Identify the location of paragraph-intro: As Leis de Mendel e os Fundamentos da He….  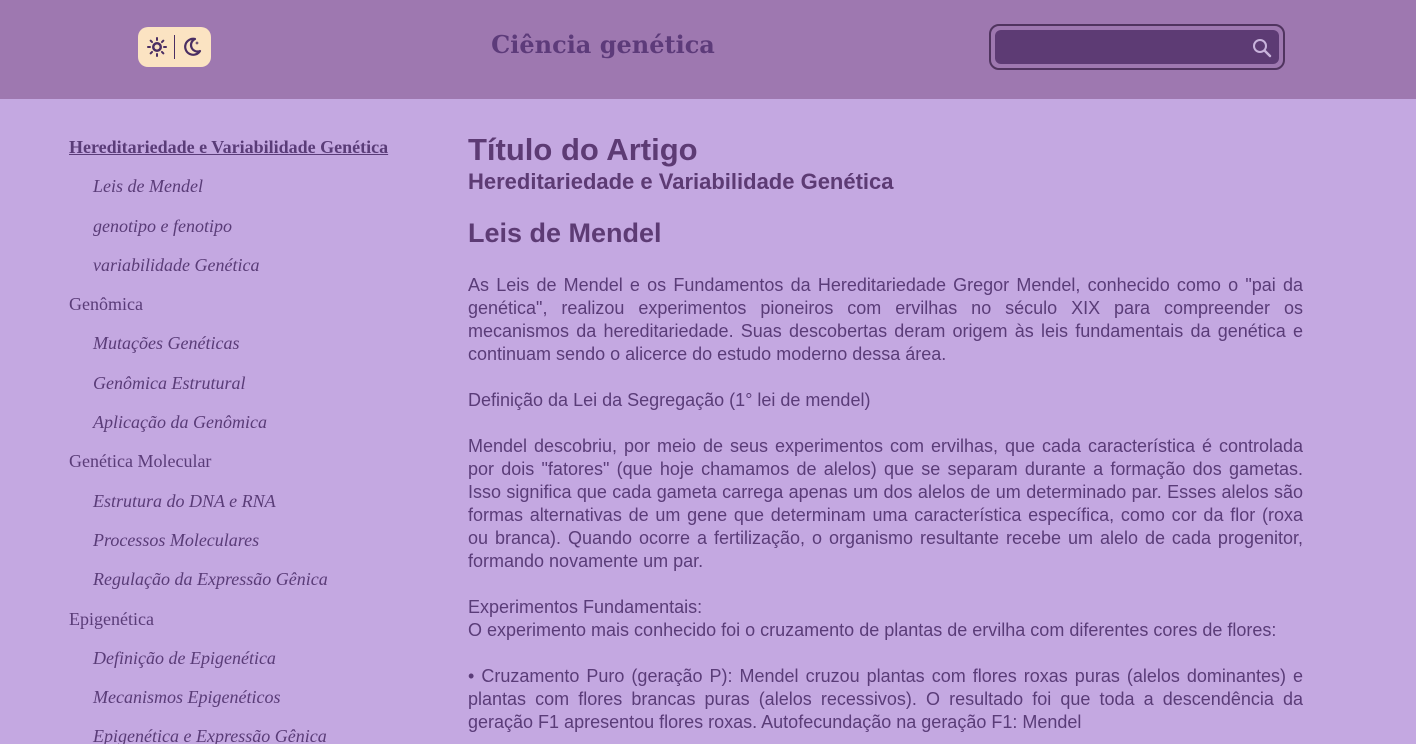
(885, 319).